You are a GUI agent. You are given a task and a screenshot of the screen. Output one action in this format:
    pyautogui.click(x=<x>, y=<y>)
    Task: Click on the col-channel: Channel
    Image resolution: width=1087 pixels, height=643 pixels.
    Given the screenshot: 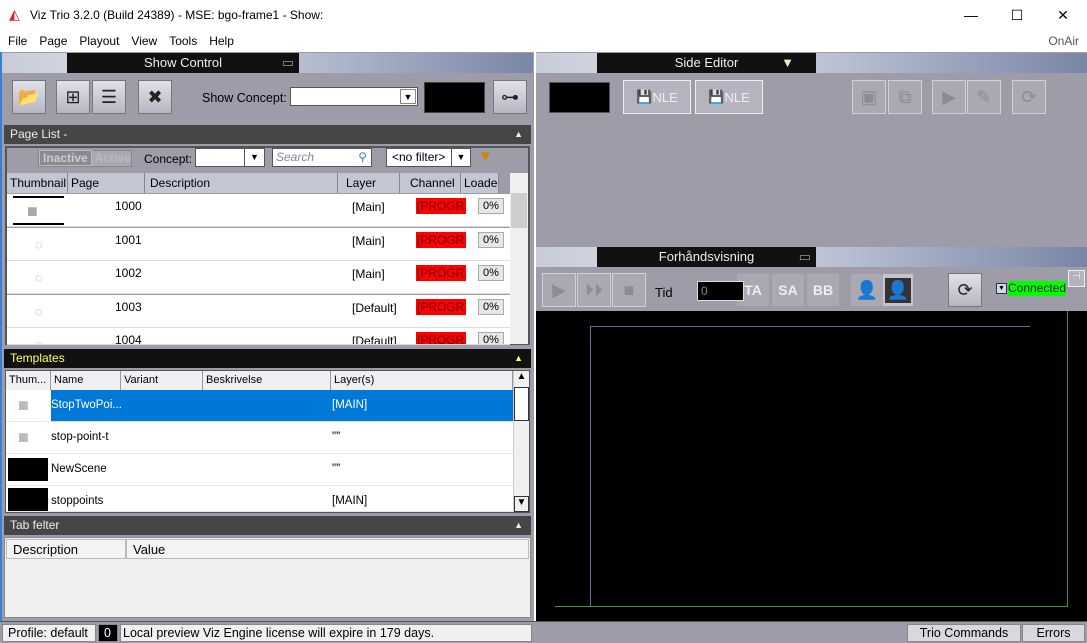 What is the action you would take?
    pyautogui.click(x=430, y=183)
    